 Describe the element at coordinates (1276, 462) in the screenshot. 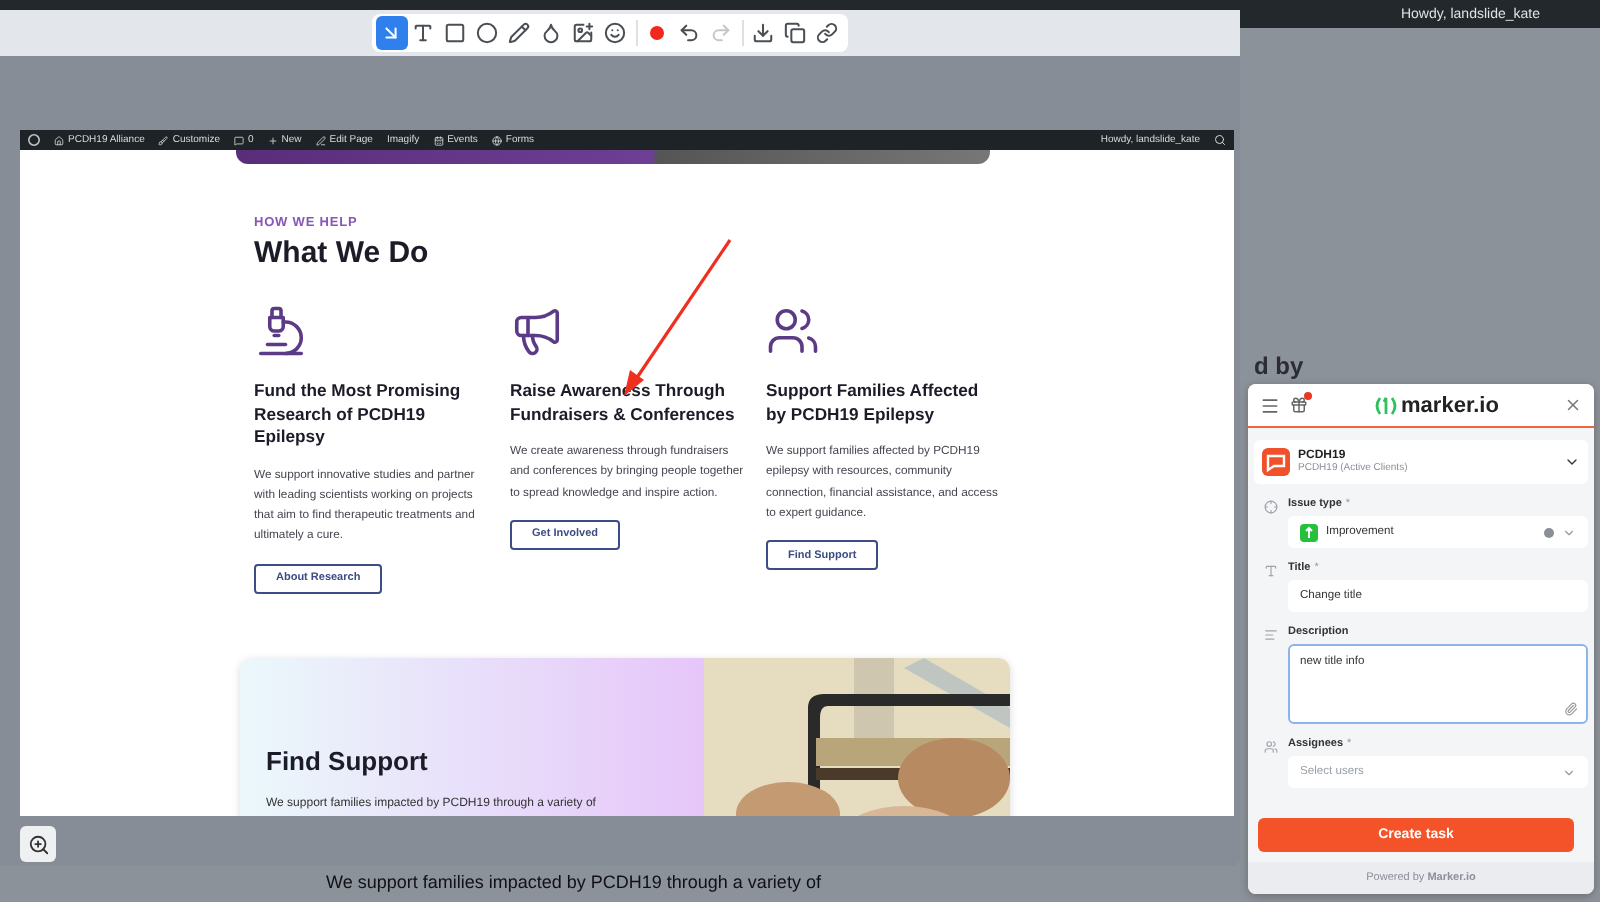

I see `project-icon` at that location.